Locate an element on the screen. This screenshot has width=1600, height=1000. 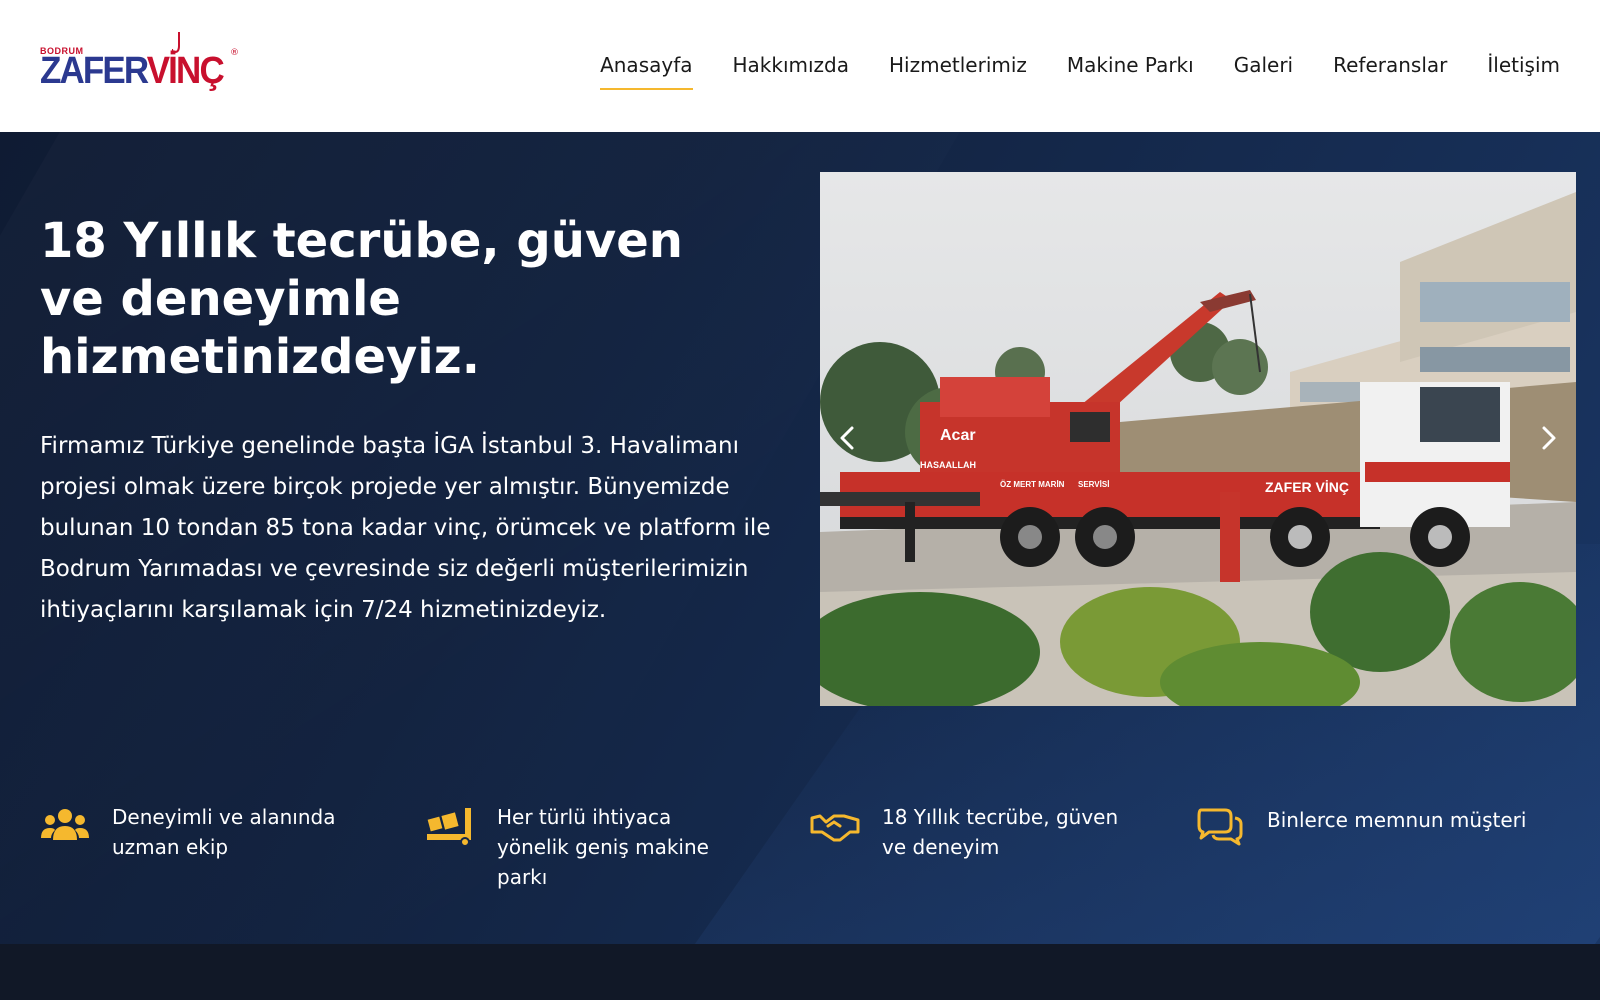
nav-item-anasayfa: Anasayfa is located at coordinates (646, 70).